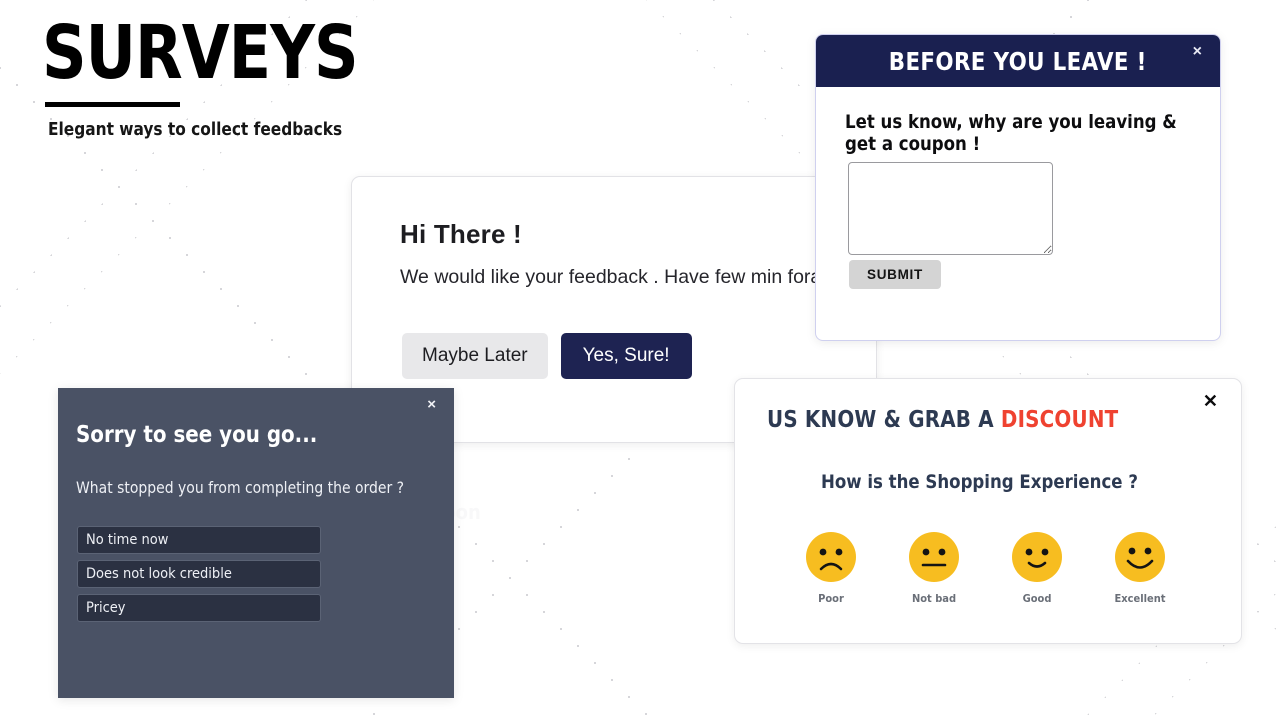  Describe the element at coordinates (934, 598) in the screenshot. I see `rating-option-label: Not bad` at that location.